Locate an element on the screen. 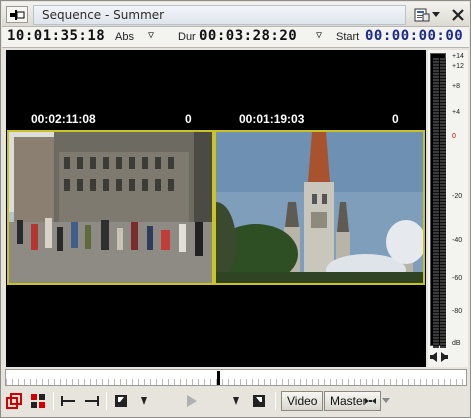  mark-in-point-button is located at coordinates (144, 401).